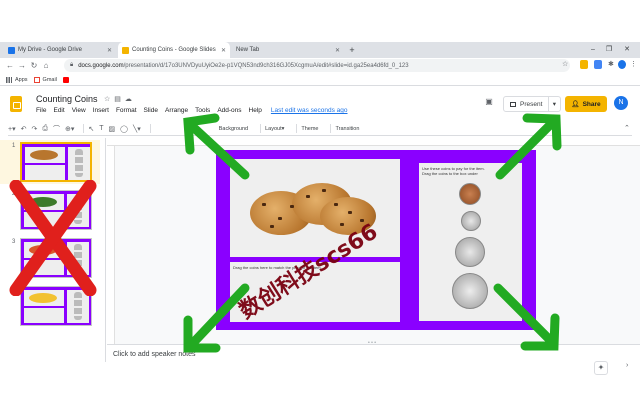 This screenshot has width=640, height=400. Describe the element at coordinates (274, 129) in the screenshot. I see `layout-button: Layout▾` at that location.